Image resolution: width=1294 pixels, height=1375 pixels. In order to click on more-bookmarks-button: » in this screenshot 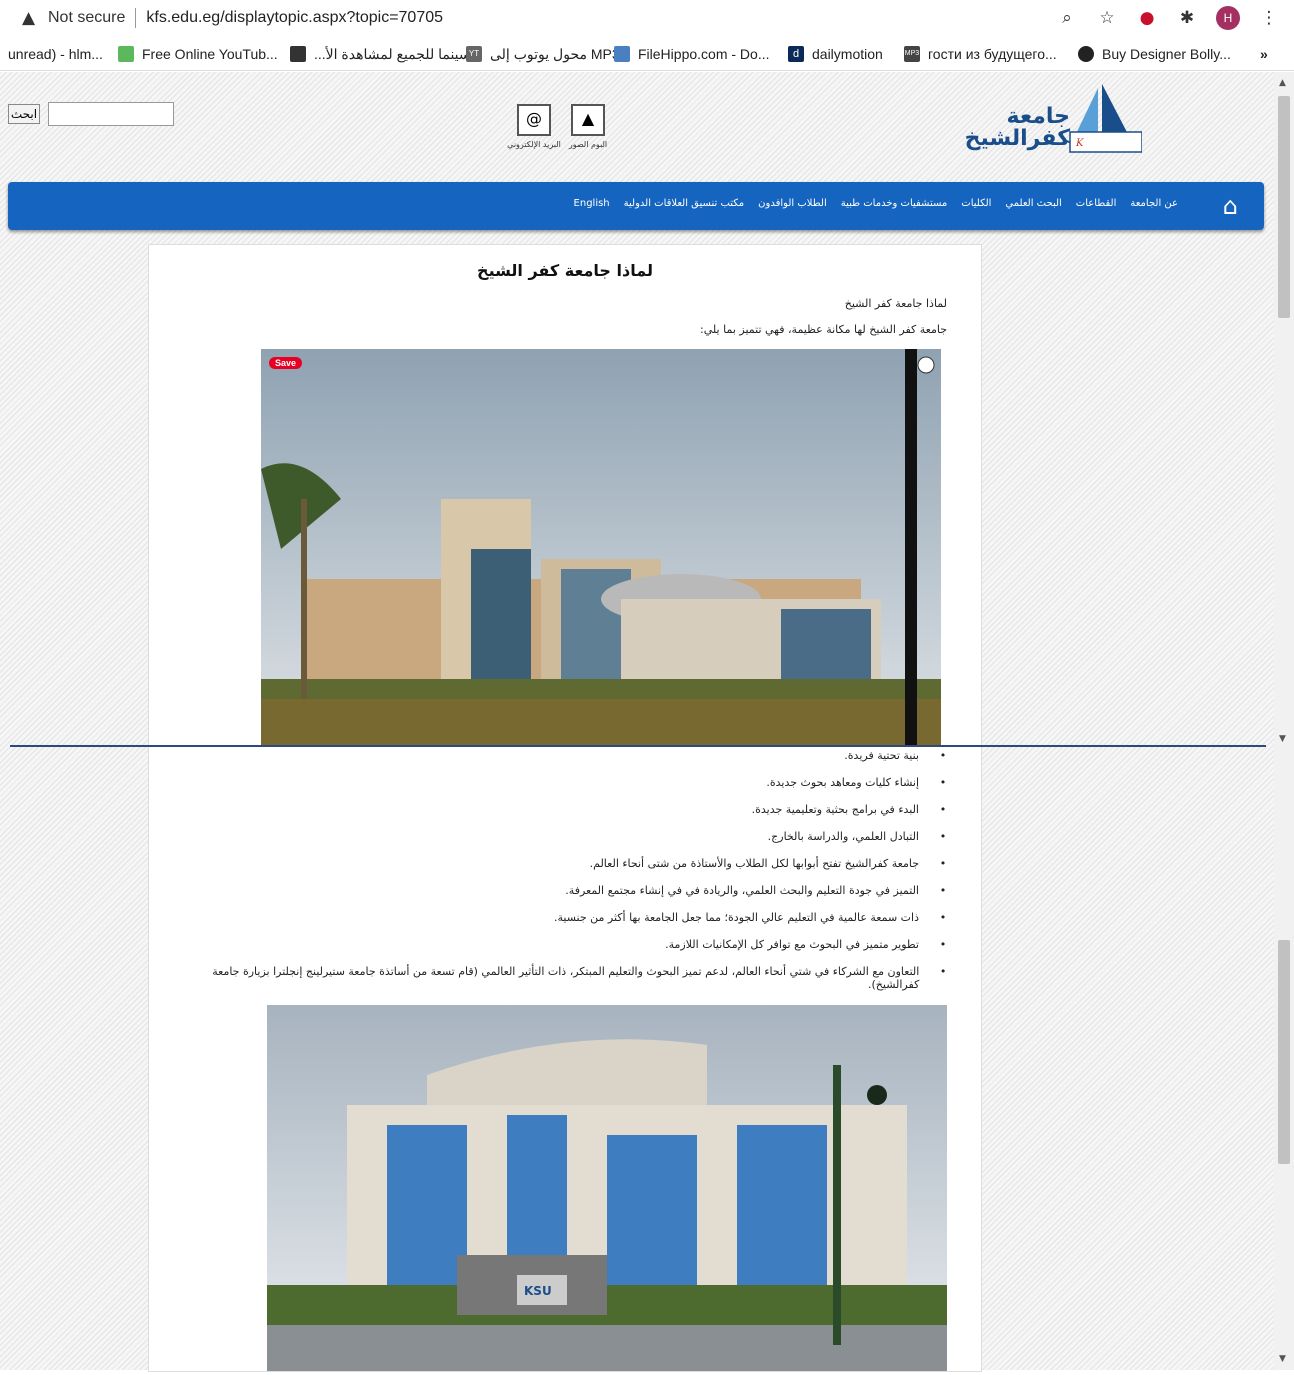, I will do `click(1264, 54)`.